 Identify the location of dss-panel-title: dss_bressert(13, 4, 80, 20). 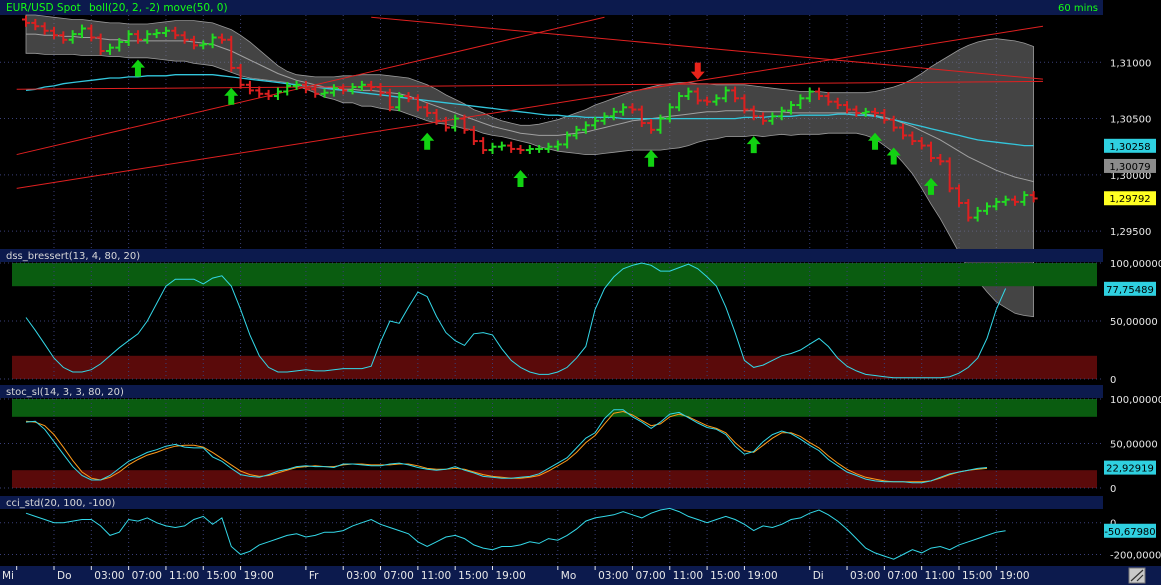
(73, 256).